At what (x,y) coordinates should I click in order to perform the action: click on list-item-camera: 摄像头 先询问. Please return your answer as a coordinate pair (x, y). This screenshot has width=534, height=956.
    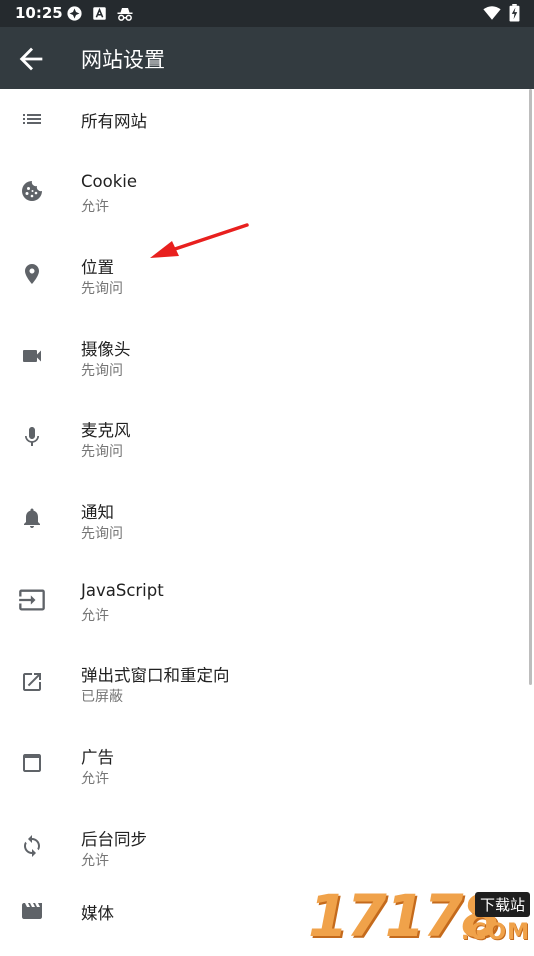
    Looking at the image, I should click on (267, 355).